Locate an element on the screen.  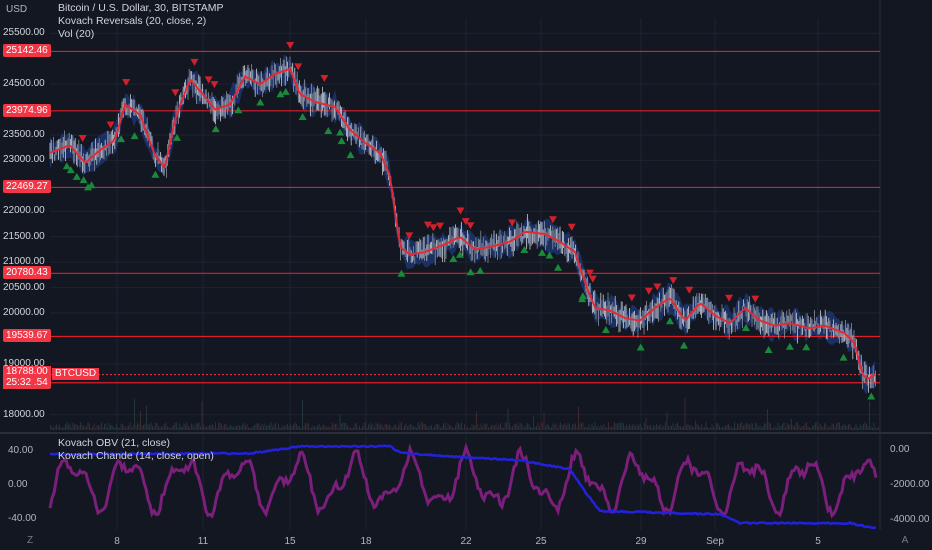
symbol-title: Bitcoin / U.S. Dollar, 30, BITSTAMP is located at coordinates (141, 8).